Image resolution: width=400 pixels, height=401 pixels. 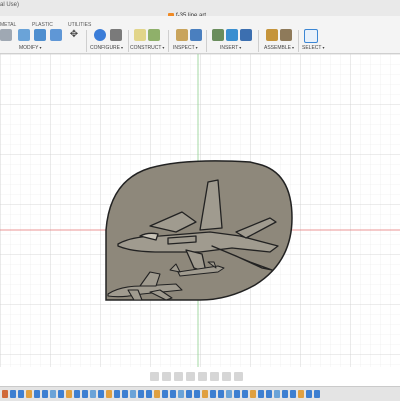 What do you see at coordinates (279, 48) in the screenshot?
I see `group-assemble: ASSEMBLE▾` at bounding box center [279, 48].